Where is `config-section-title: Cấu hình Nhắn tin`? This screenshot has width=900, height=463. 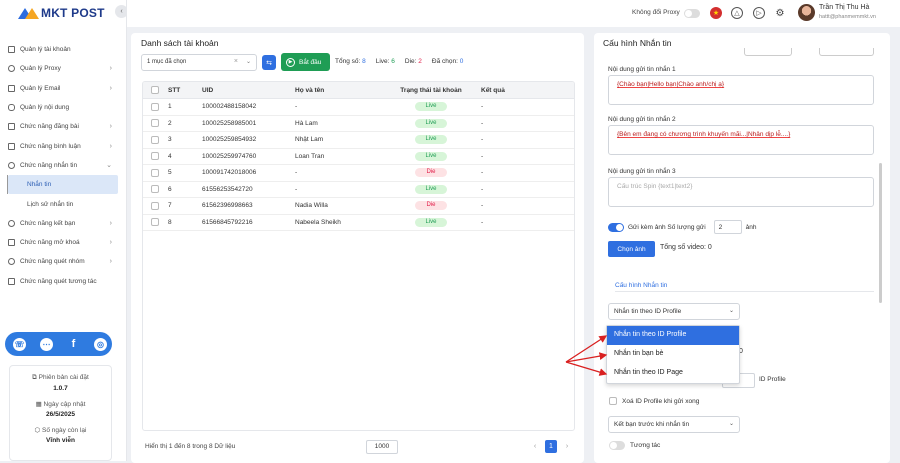 config-section-title: Cấu hình Nhắn tin is located at coordinates (641, 285).